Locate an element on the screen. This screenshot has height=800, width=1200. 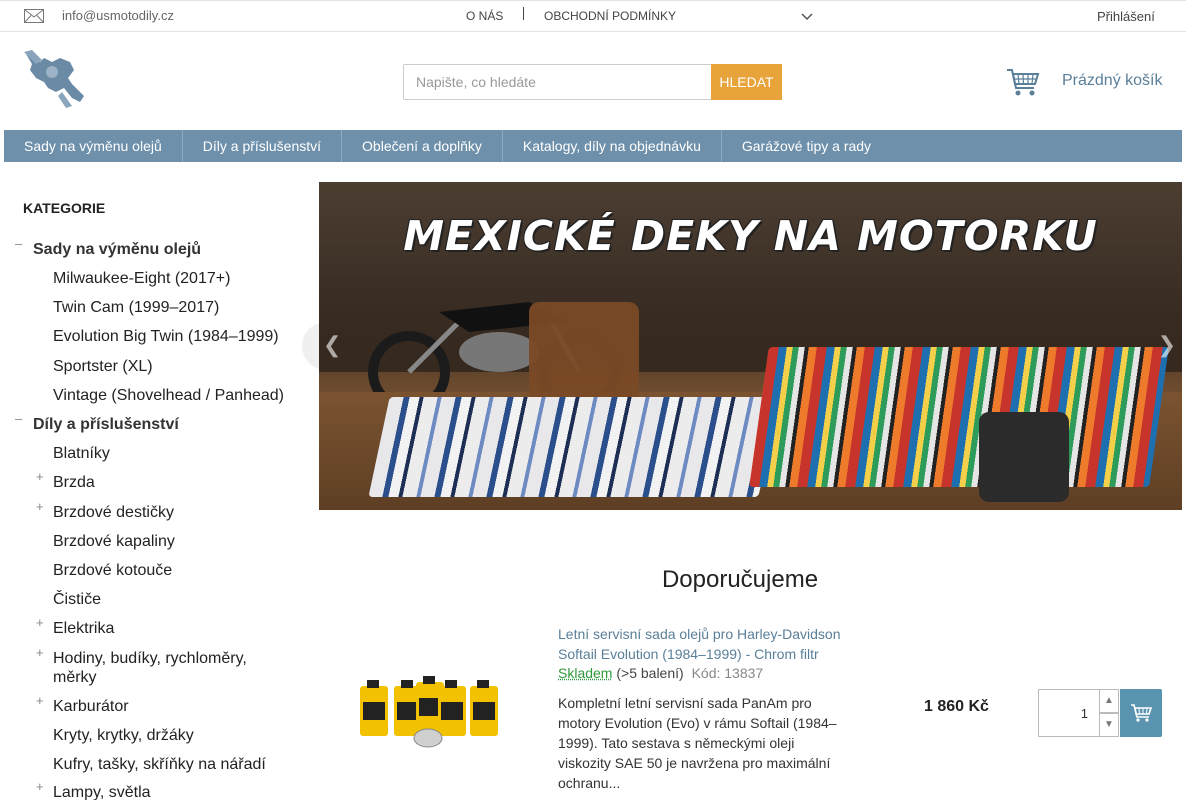
contact-email-link: info@usmotodily.cz is located at coordinates (118, 15).